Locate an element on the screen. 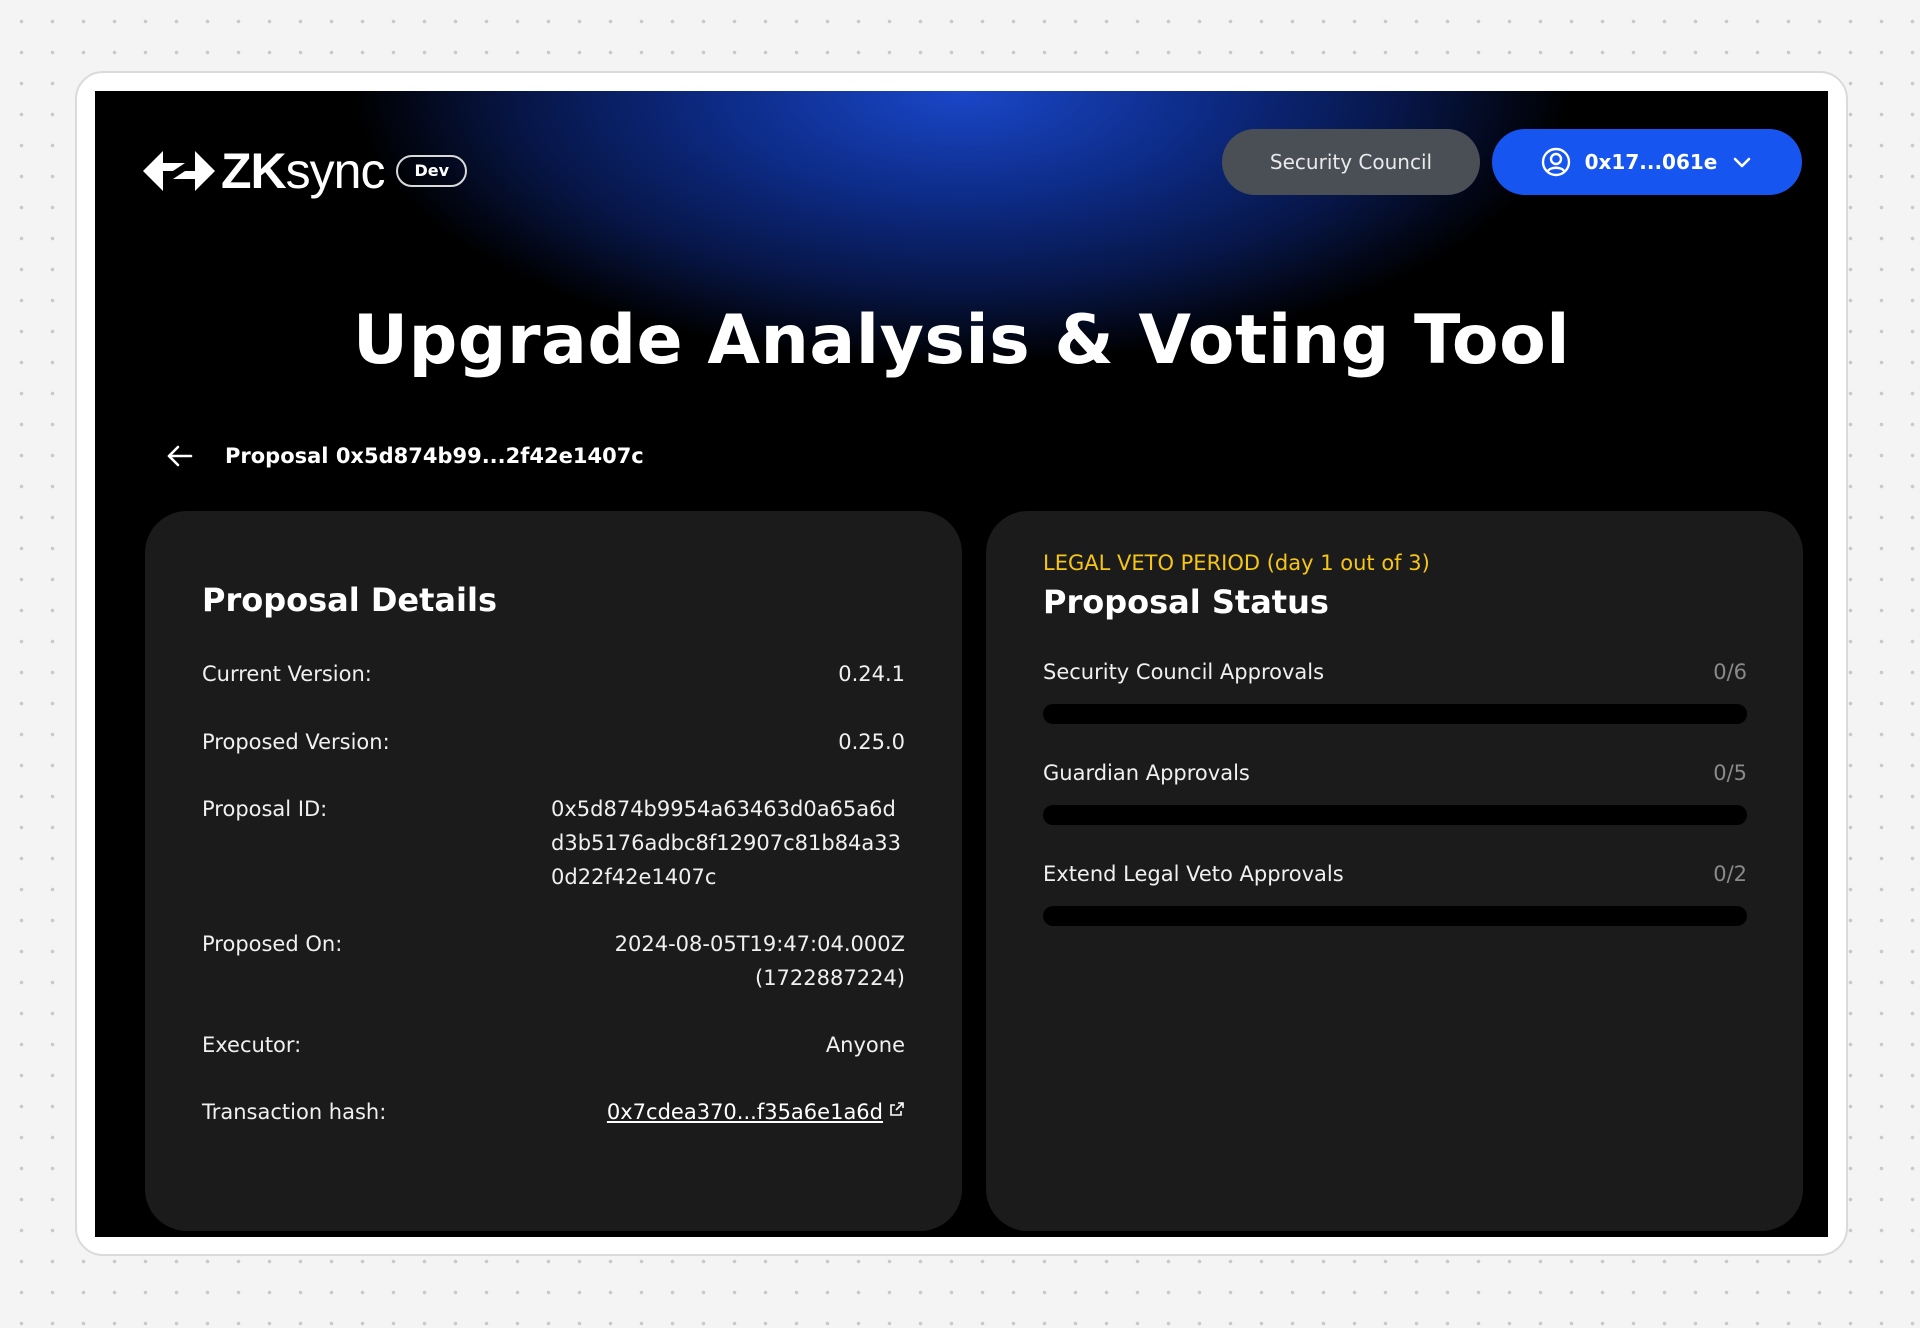 This screenshot has width=1920, height=1328. account-button: 0x17...061e is located at coordinates (1647, 162).